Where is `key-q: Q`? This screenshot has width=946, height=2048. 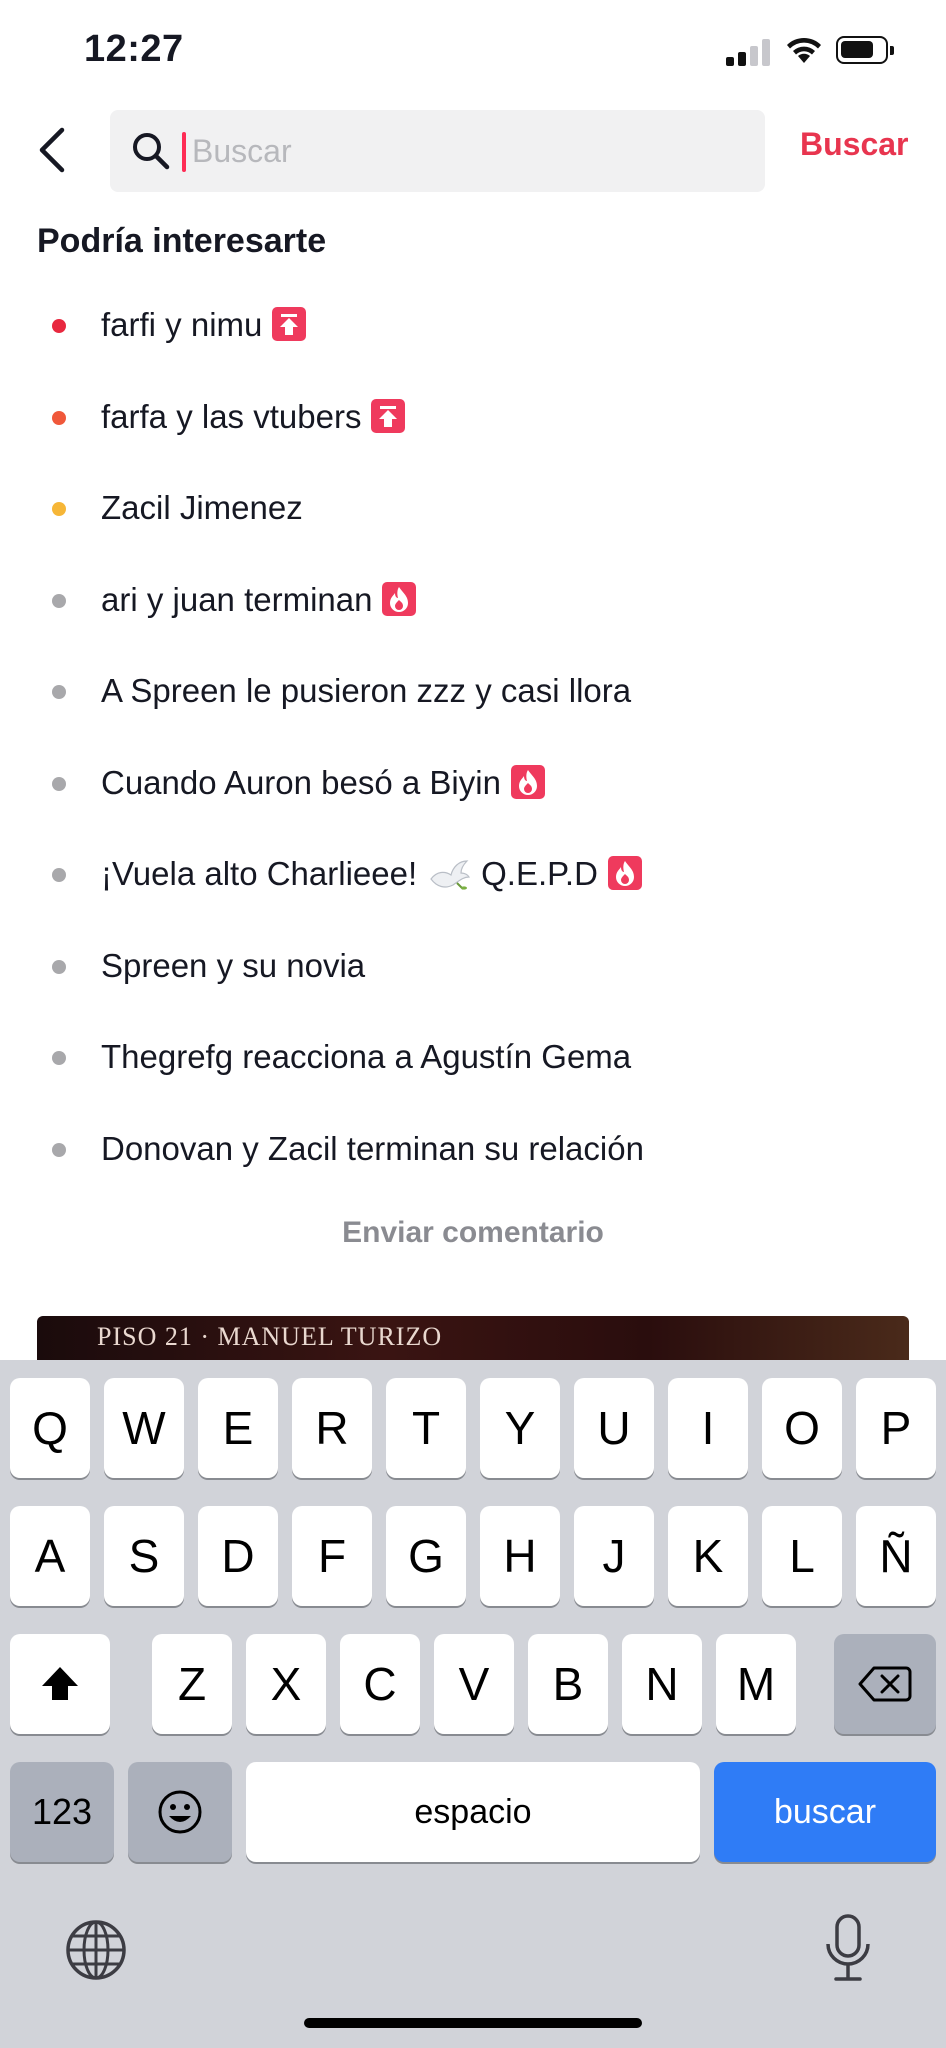
key-q: Q is located at coordinates (50, 1428).